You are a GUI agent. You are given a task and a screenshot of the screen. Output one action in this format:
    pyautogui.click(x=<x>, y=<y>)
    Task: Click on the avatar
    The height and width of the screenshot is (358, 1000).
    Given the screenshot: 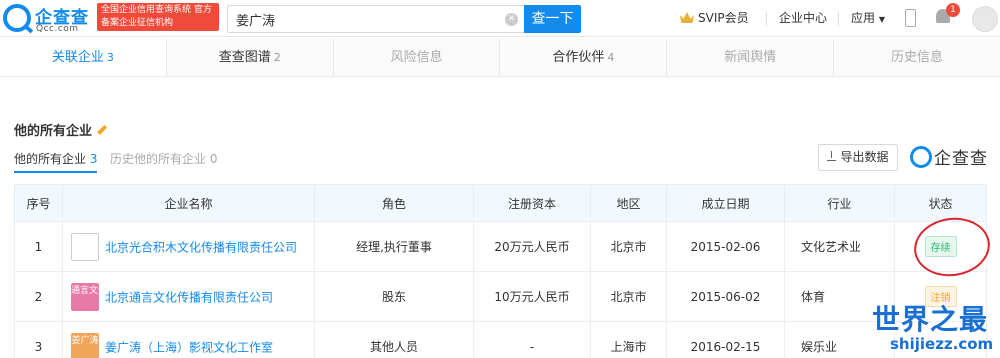 What is the action you would take?
    pyautogui.click(x=985, y=19)
    